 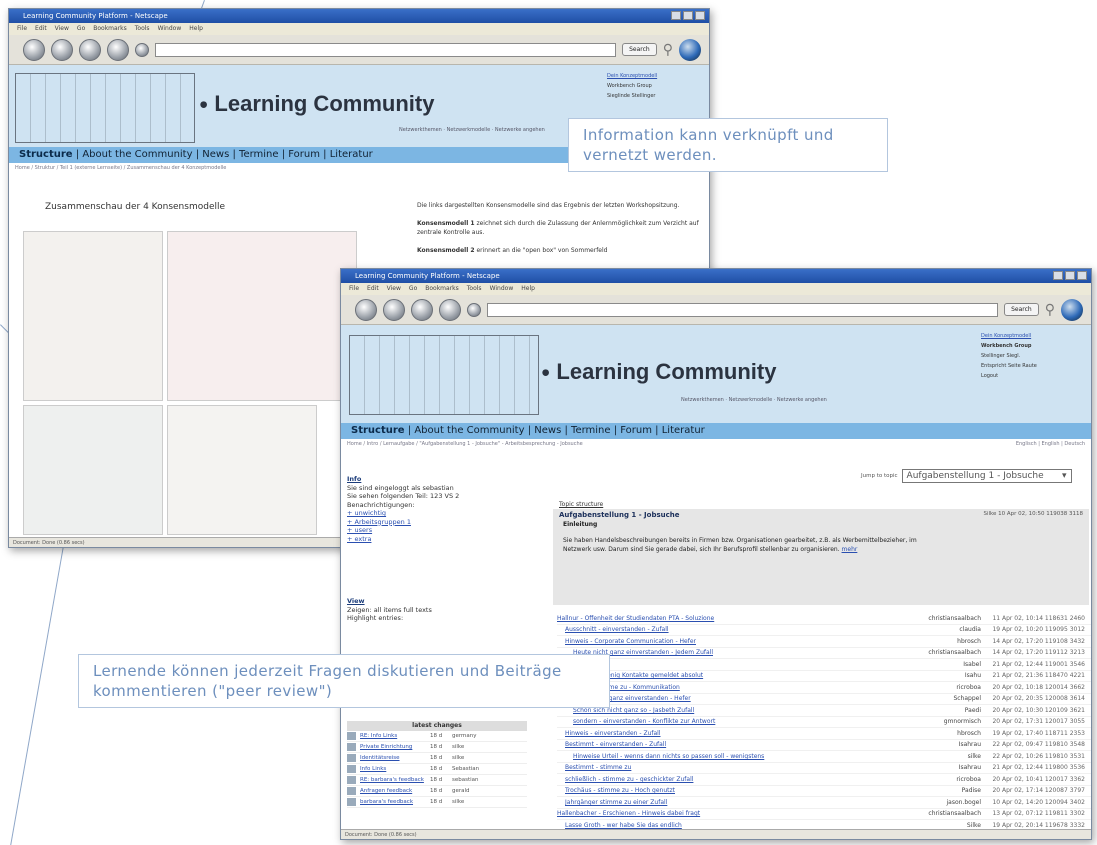 What do you see at coordinates (716, 834) in the screenshot?
I see `status-bar: Document: Done (0.86 secs)` at bounding box center [716, 834].